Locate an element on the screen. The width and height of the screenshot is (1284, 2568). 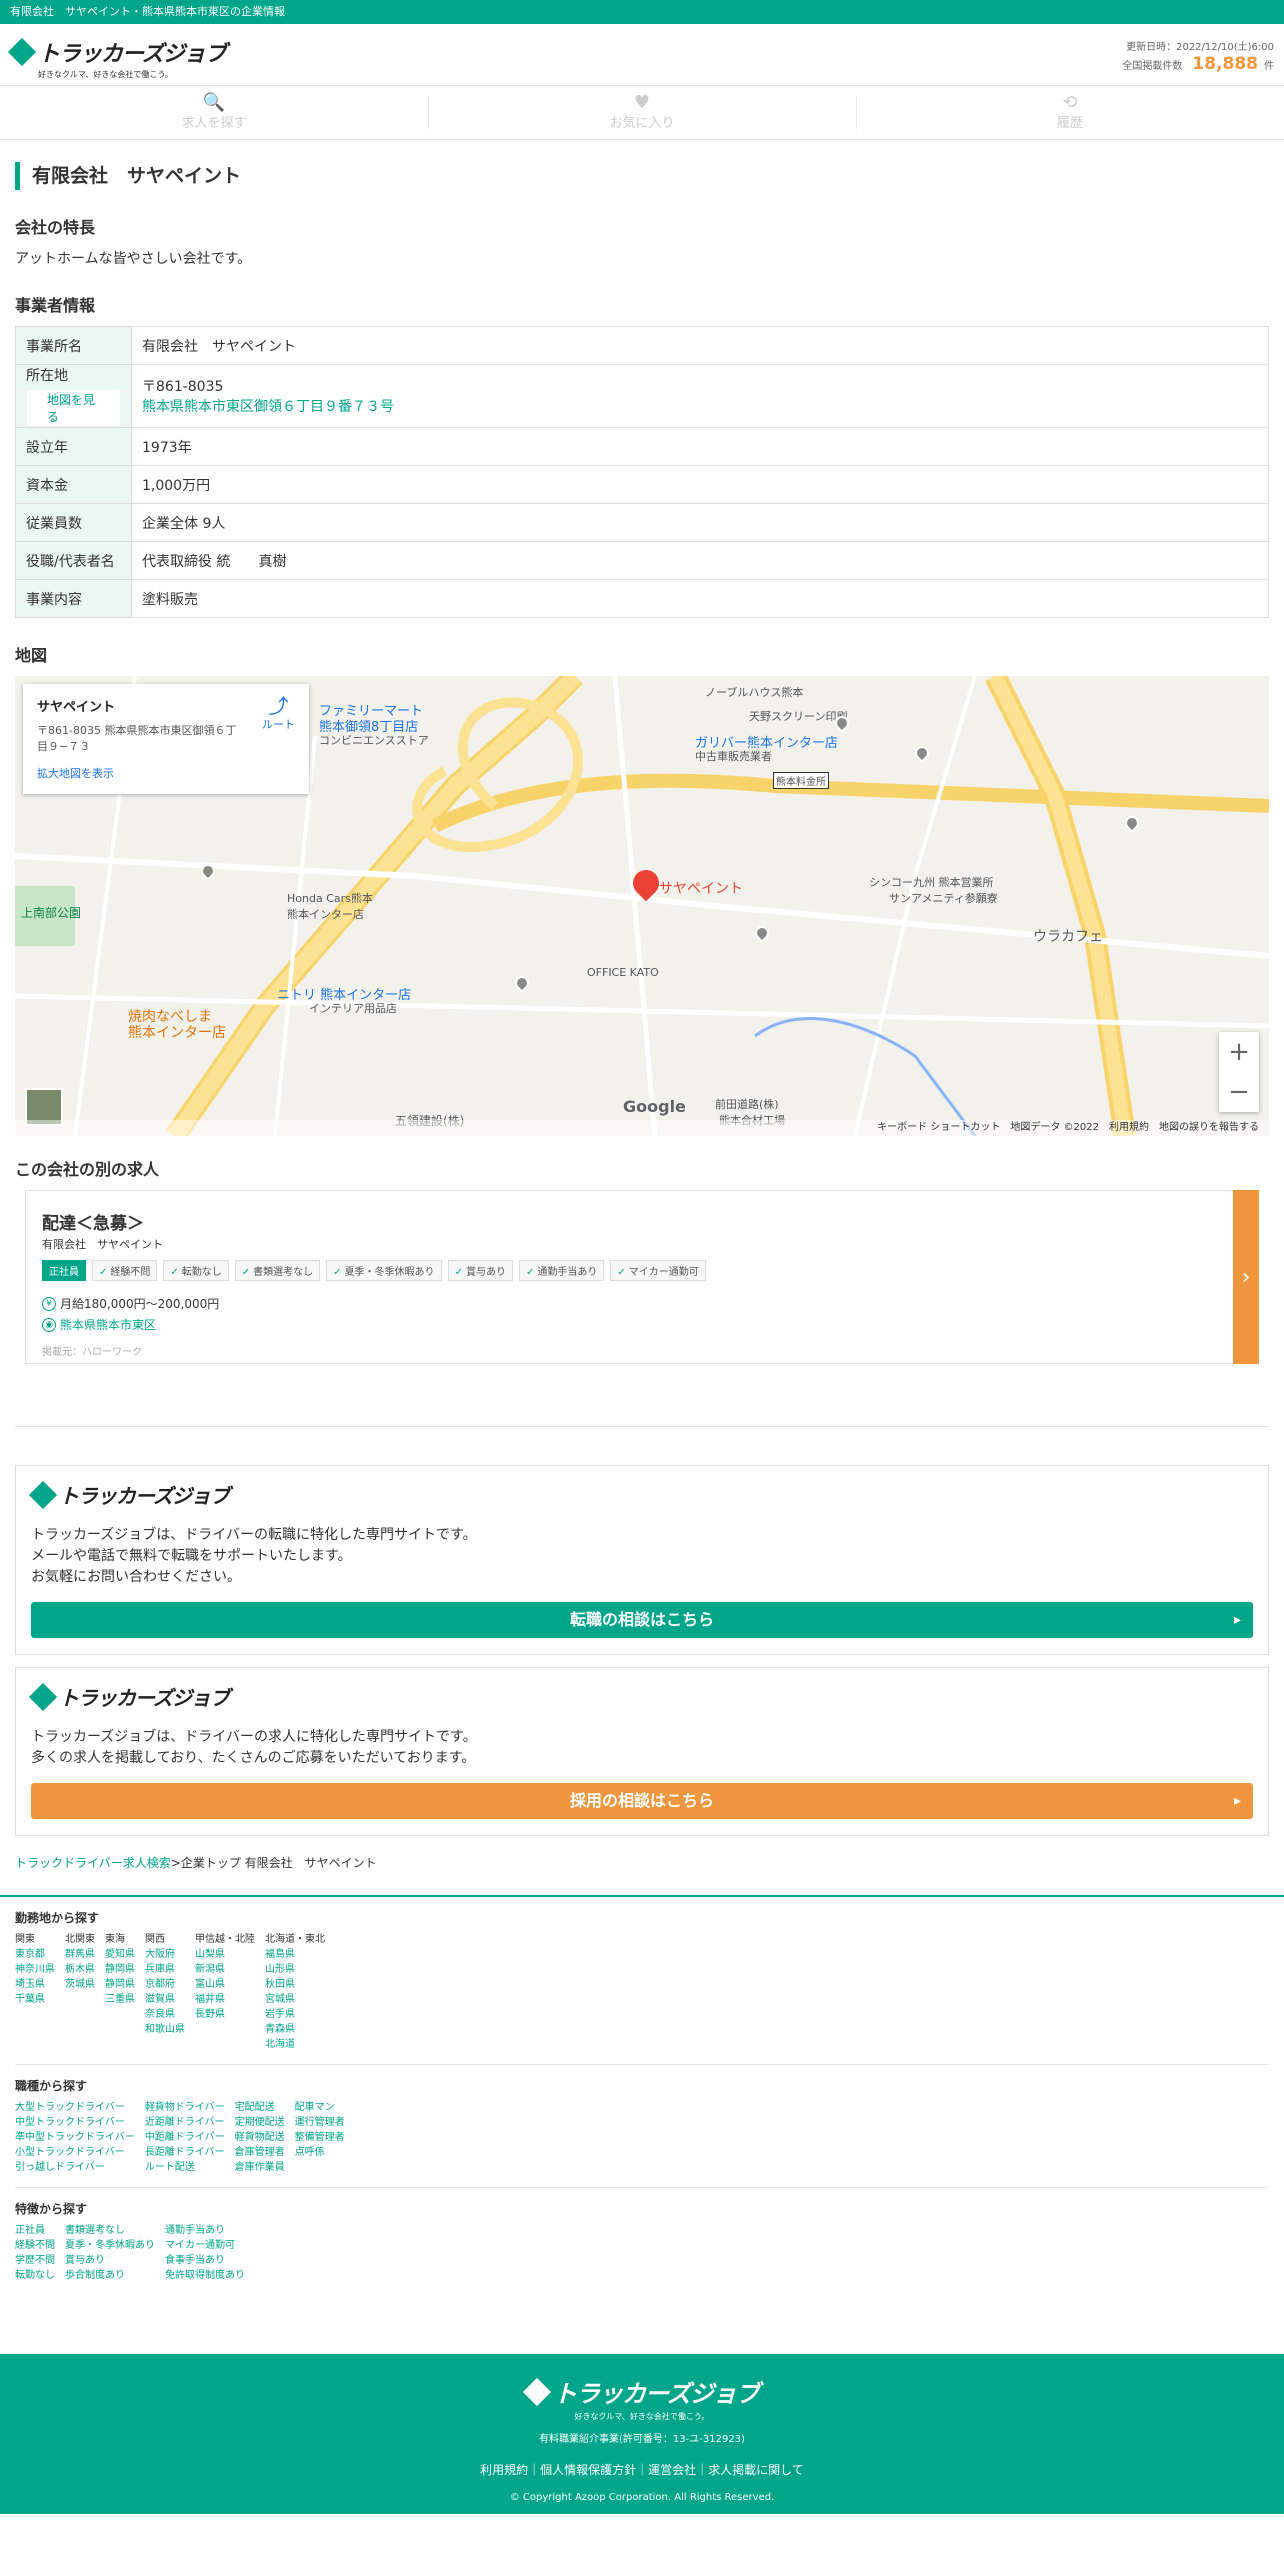
map-label: 天野スクリーン印刷 is located at coordinates (798, 716).